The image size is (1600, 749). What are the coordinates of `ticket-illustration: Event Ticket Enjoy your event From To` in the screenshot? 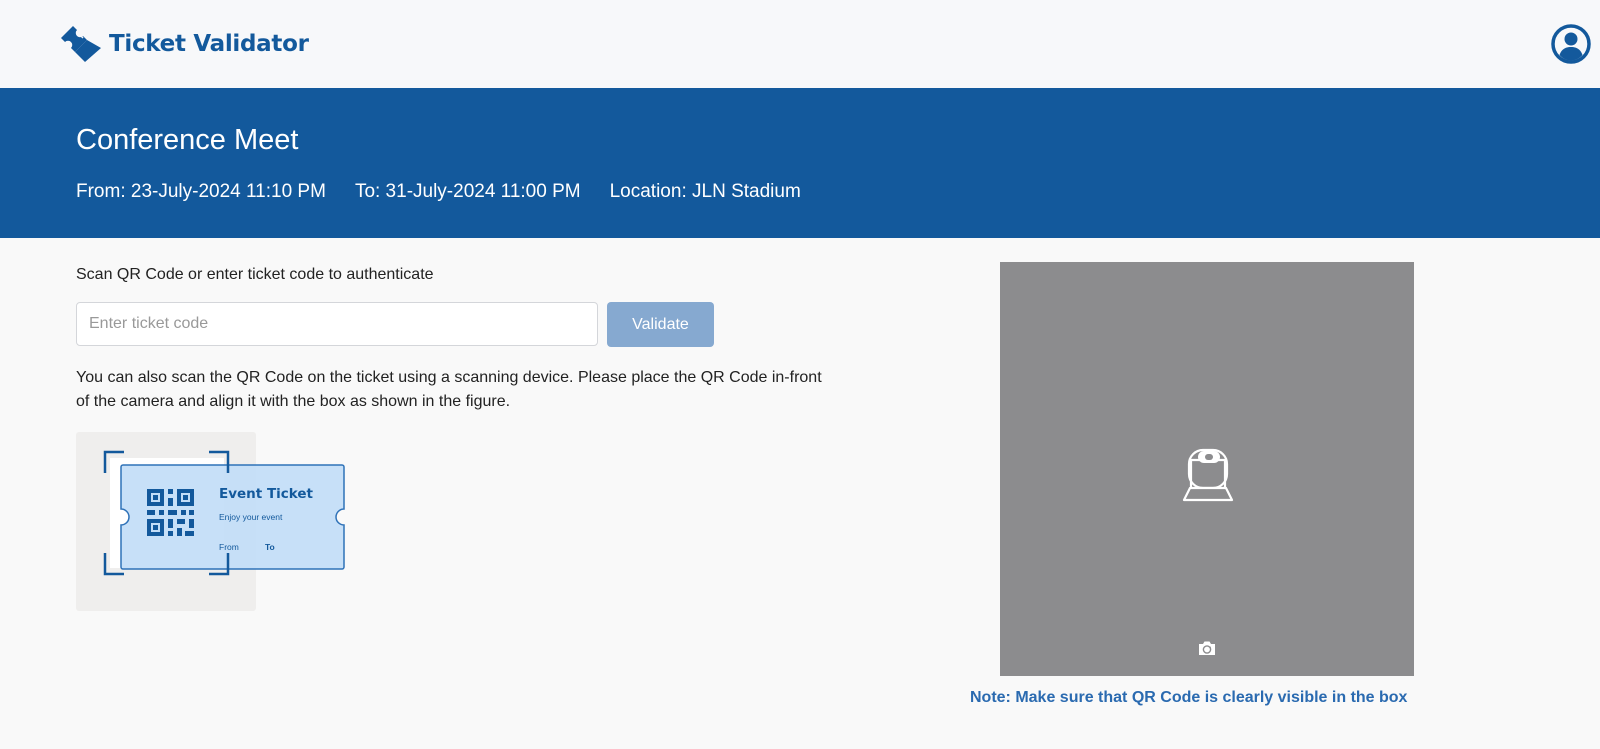 It's located at (224, 513).